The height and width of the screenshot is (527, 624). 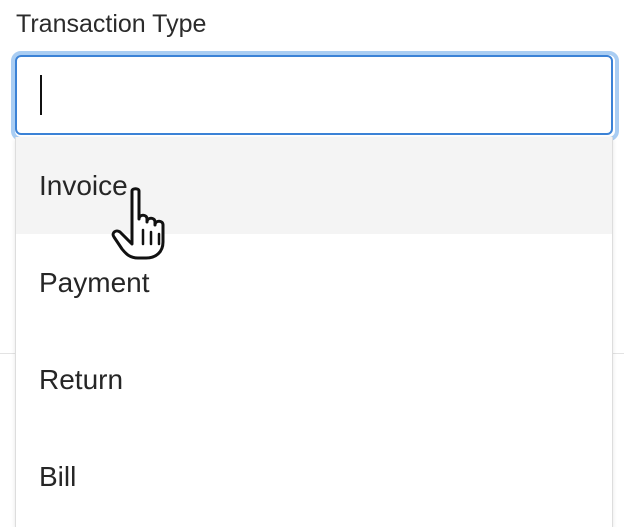 What do you see at coordinates (111, 24) in the screenshot?
I see `transaction-type-label: Transaction Type` at bounding box center [111, 24].